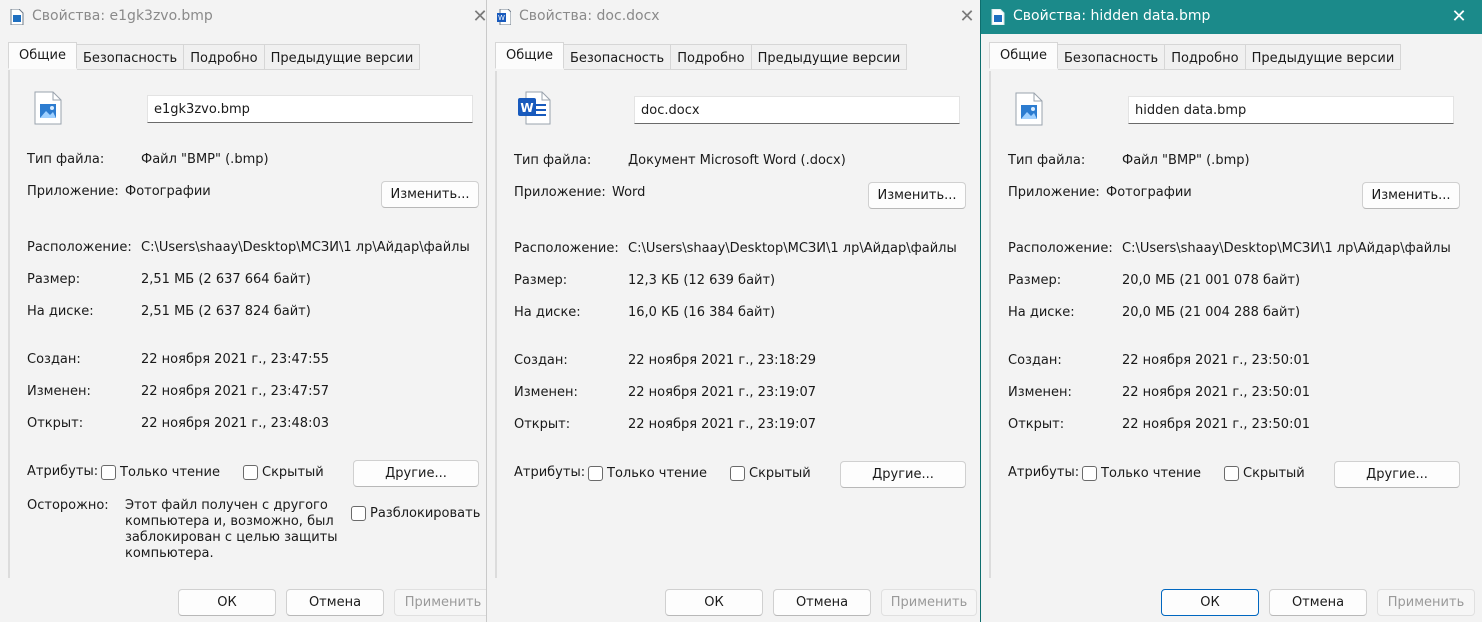 This screenshot has width=1482, height=622. Describe the element at coordinates (1151, 473) in the screenshot. I see `readonly-checkbox-label: Только чтение` at that location.